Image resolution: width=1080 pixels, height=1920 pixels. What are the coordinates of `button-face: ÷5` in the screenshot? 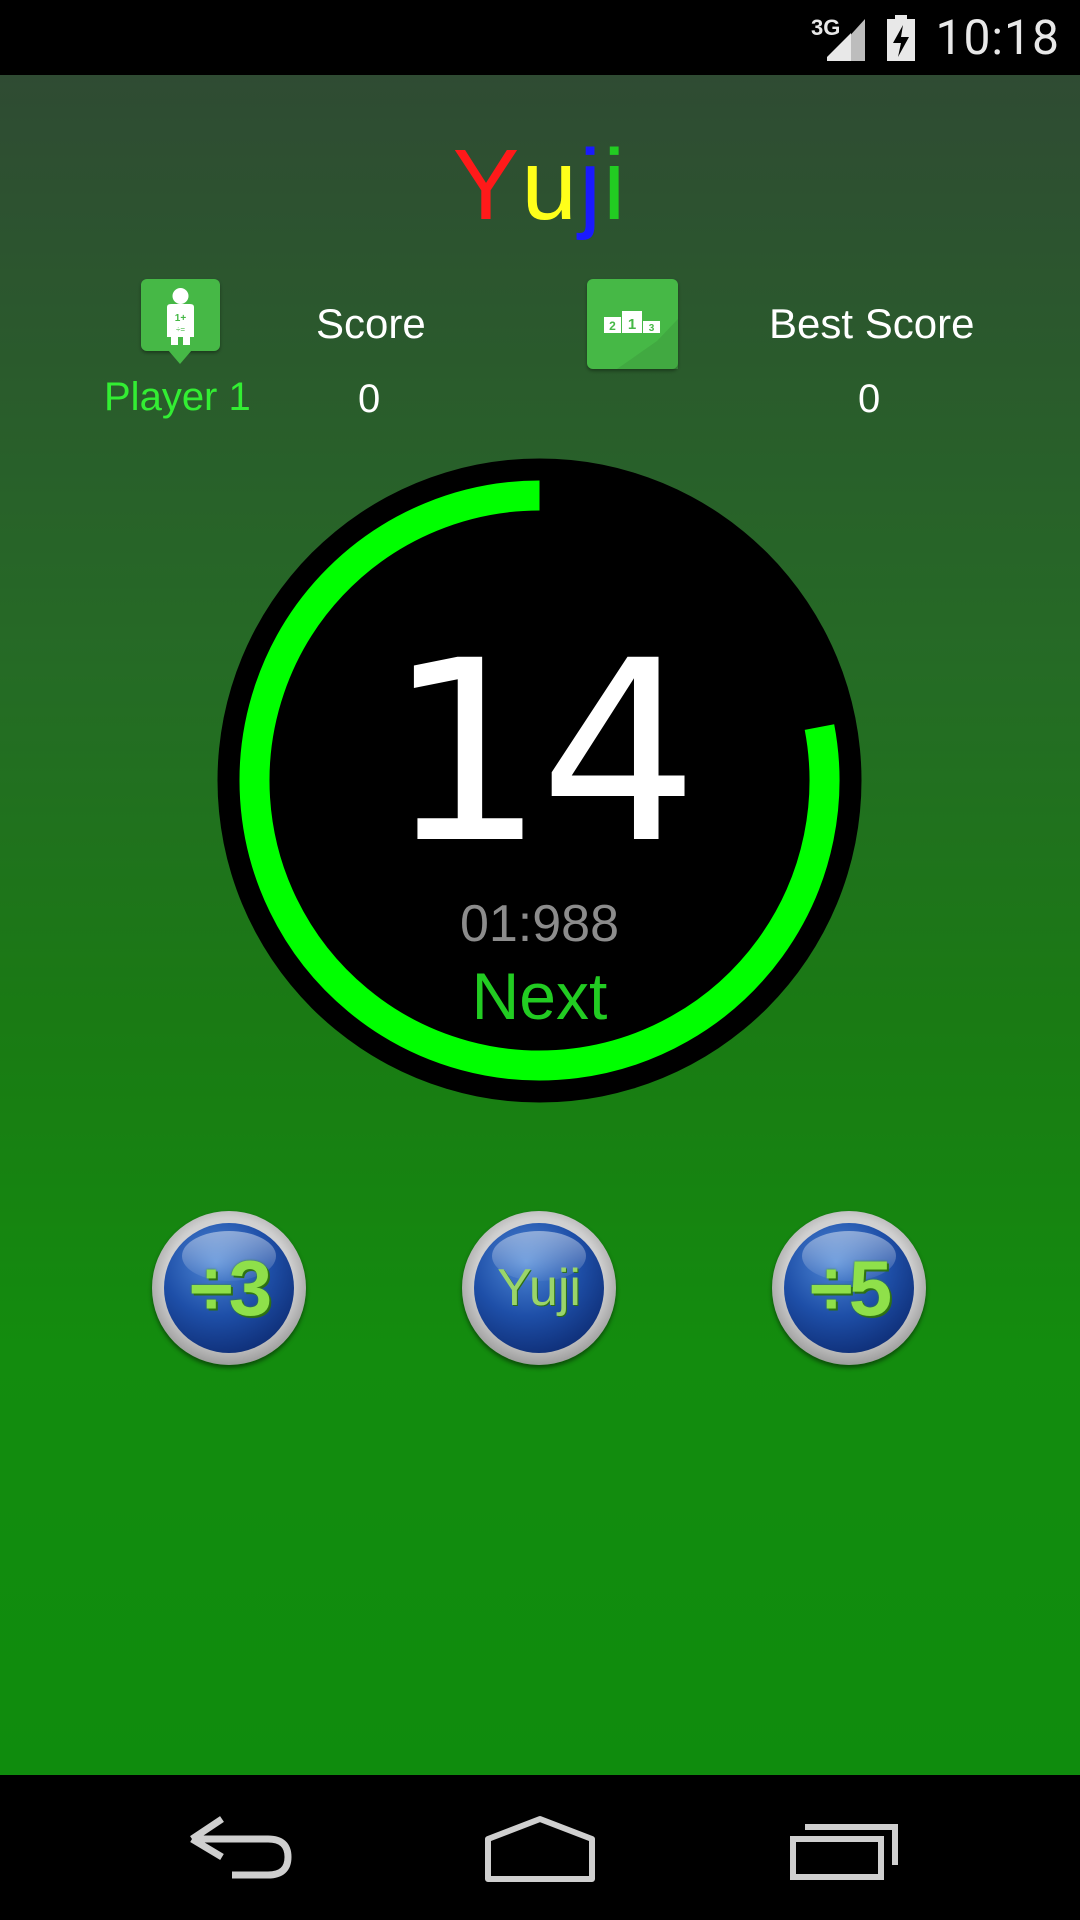 It's located at (849, 1288).